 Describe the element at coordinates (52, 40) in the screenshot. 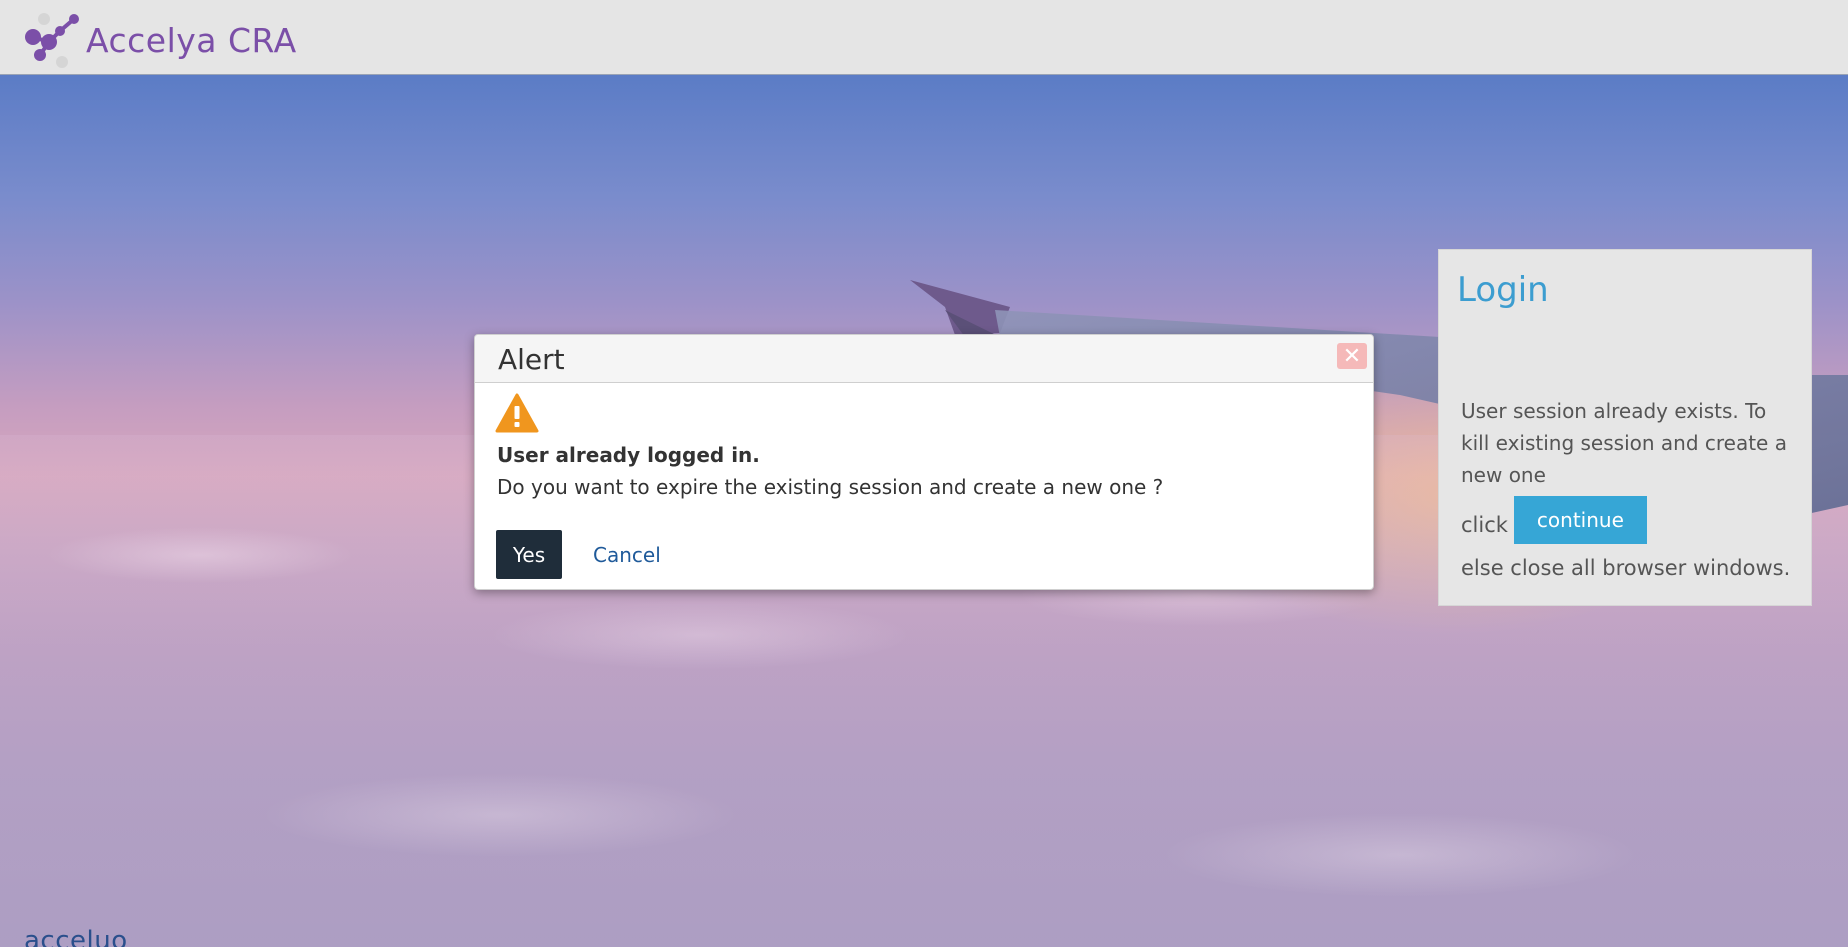

I see `molecule-logo-icon` at that location.